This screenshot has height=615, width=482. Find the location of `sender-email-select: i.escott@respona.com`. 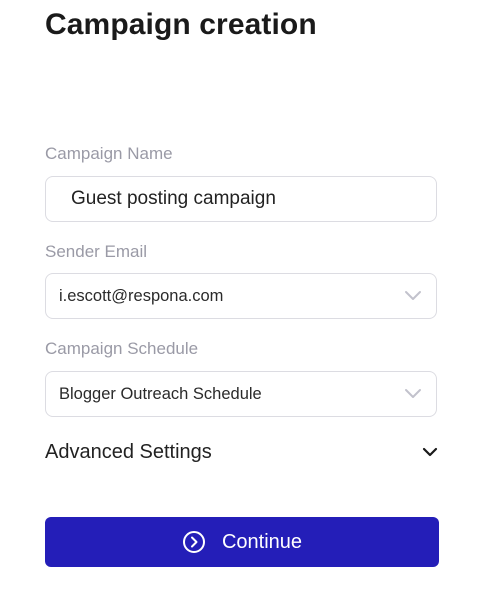

sender-email-select: i.escott@respona.com is located at coordinates (241, 296).